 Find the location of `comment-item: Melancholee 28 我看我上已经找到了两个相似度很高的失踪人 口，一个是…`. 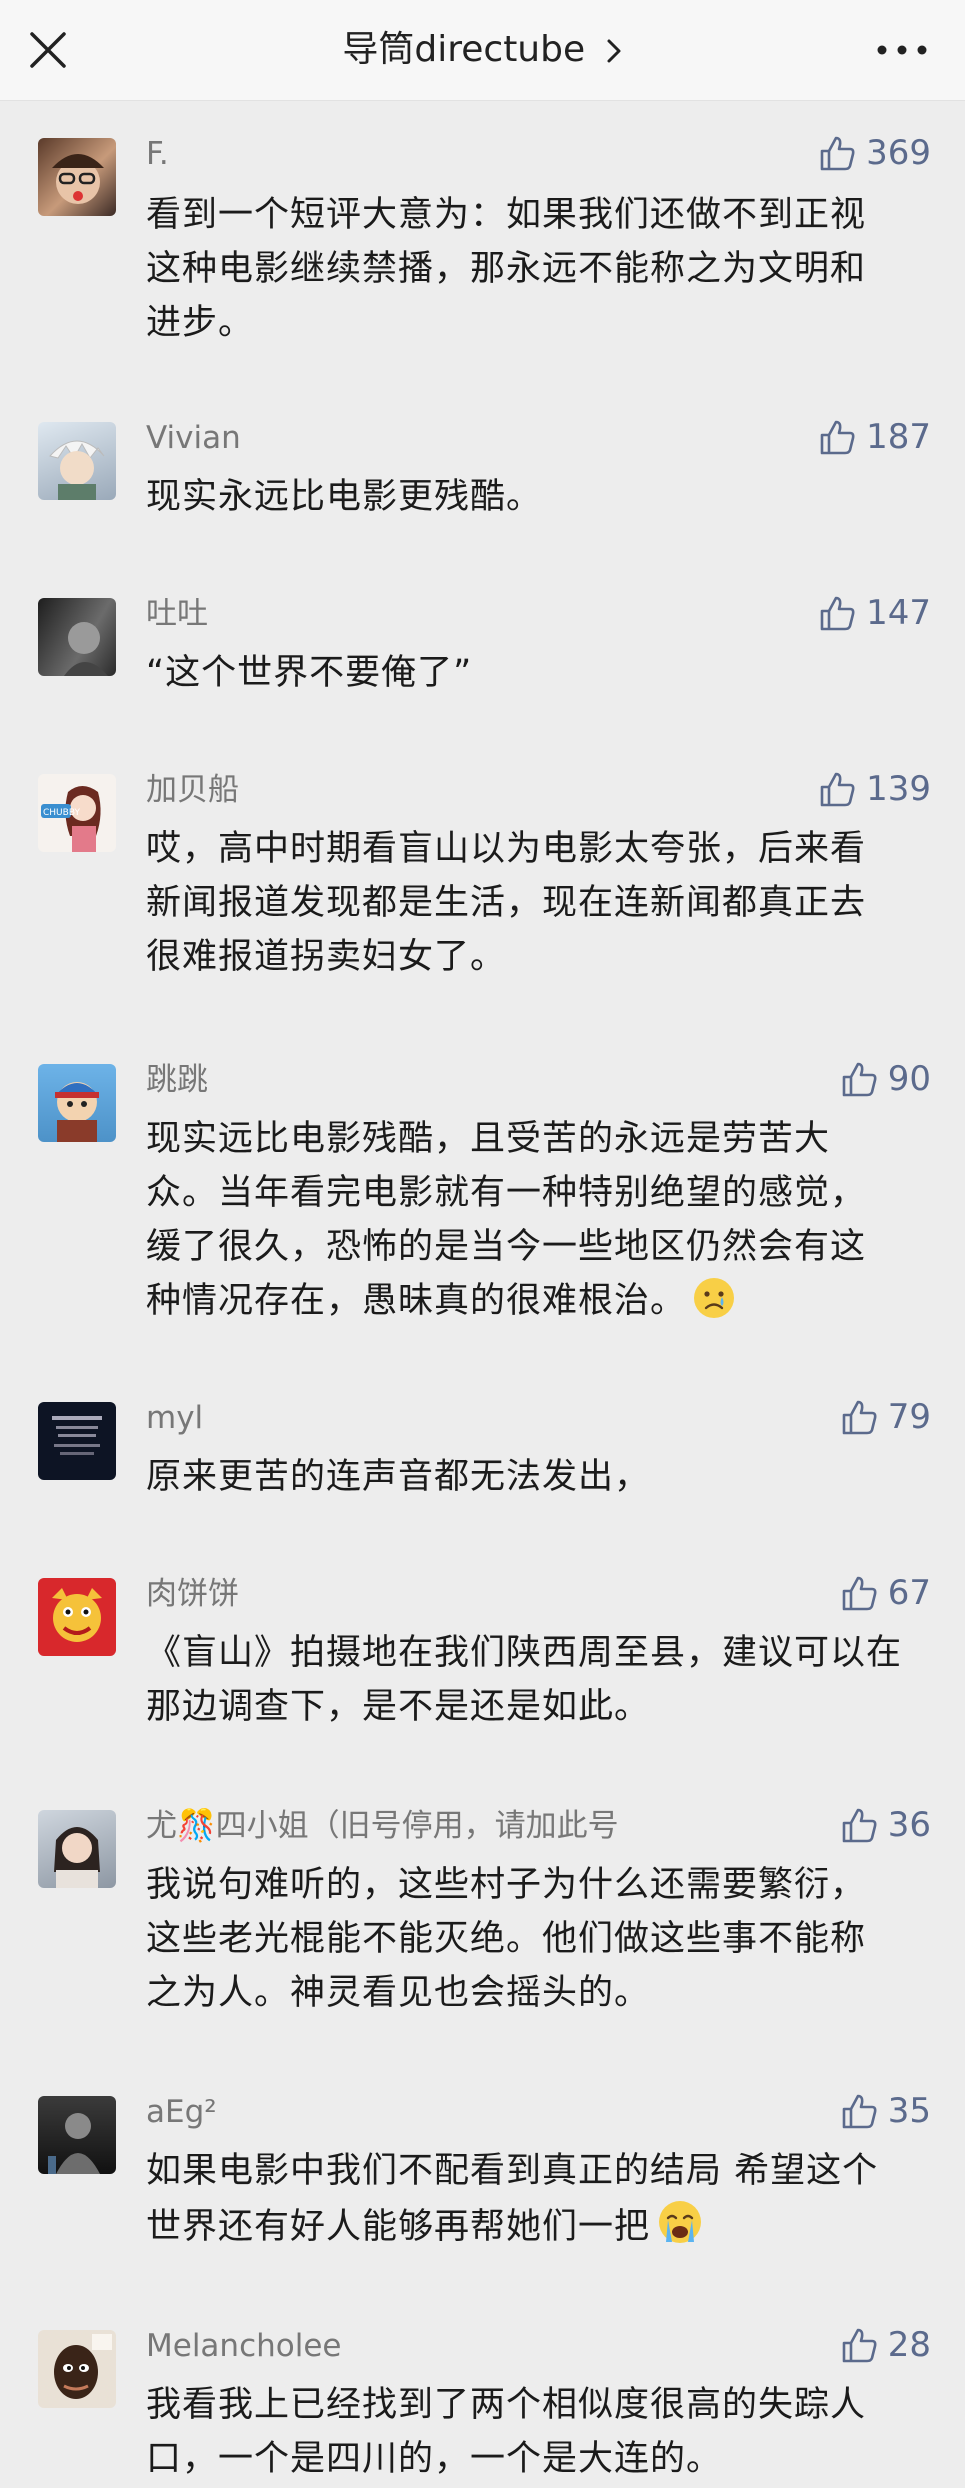

comment-item: Melancholee 28 我看我上已经找到了两个相似度很高的失踪人 口，一个是… is located at coordinates (482, 2403).